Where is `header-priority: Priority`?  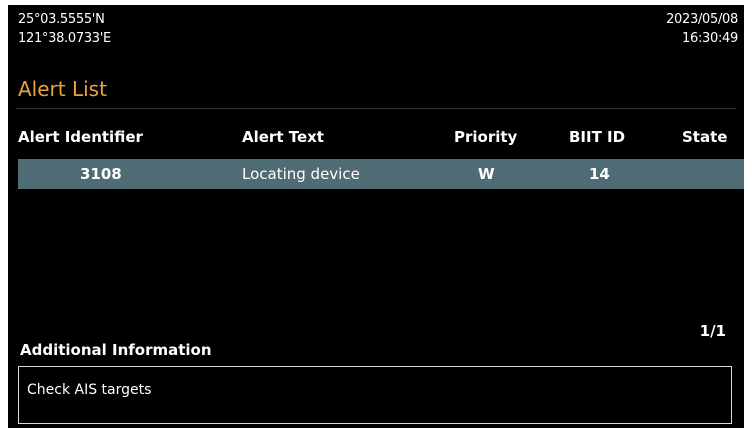
header-priority: Priority is located at coordinates (486, 137).